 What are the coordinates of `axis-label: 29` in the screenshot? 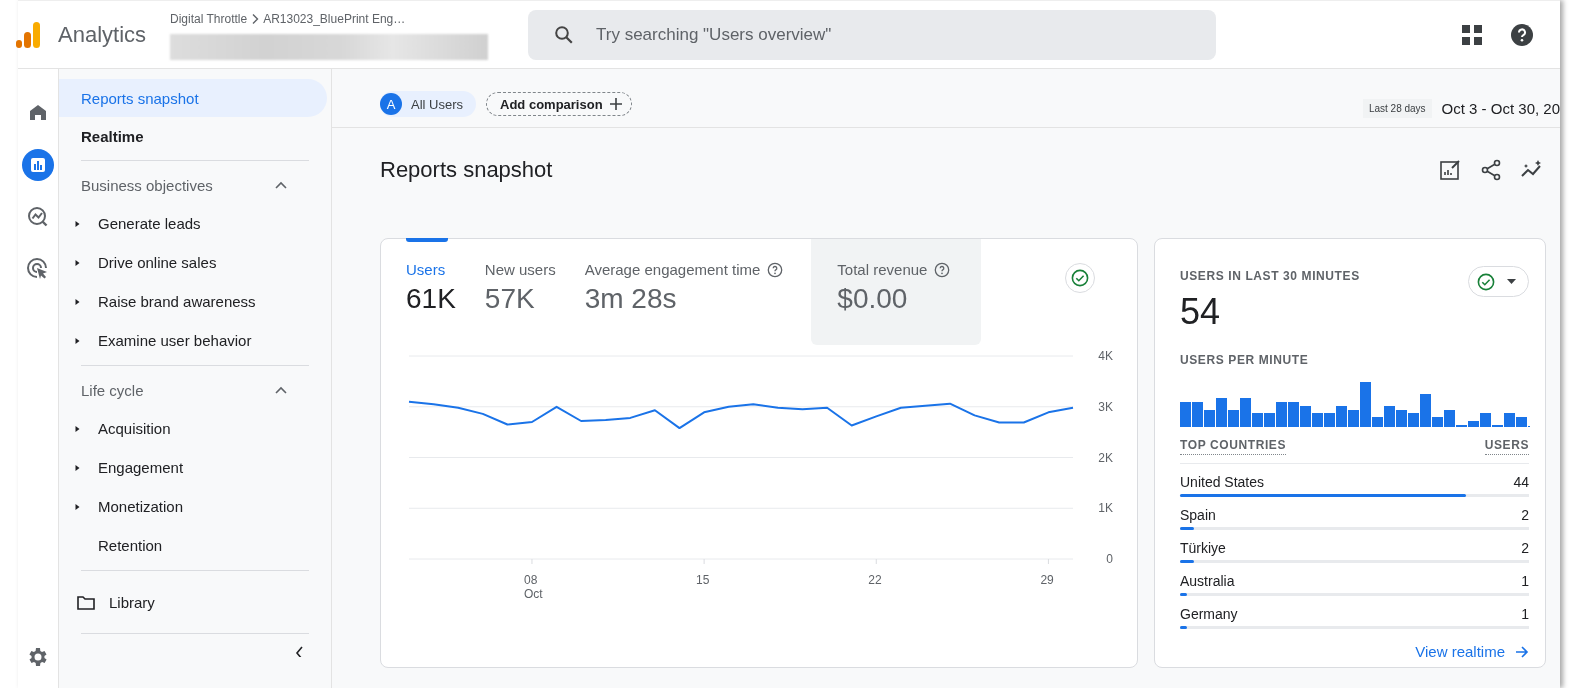 It's located at (1047, 580).